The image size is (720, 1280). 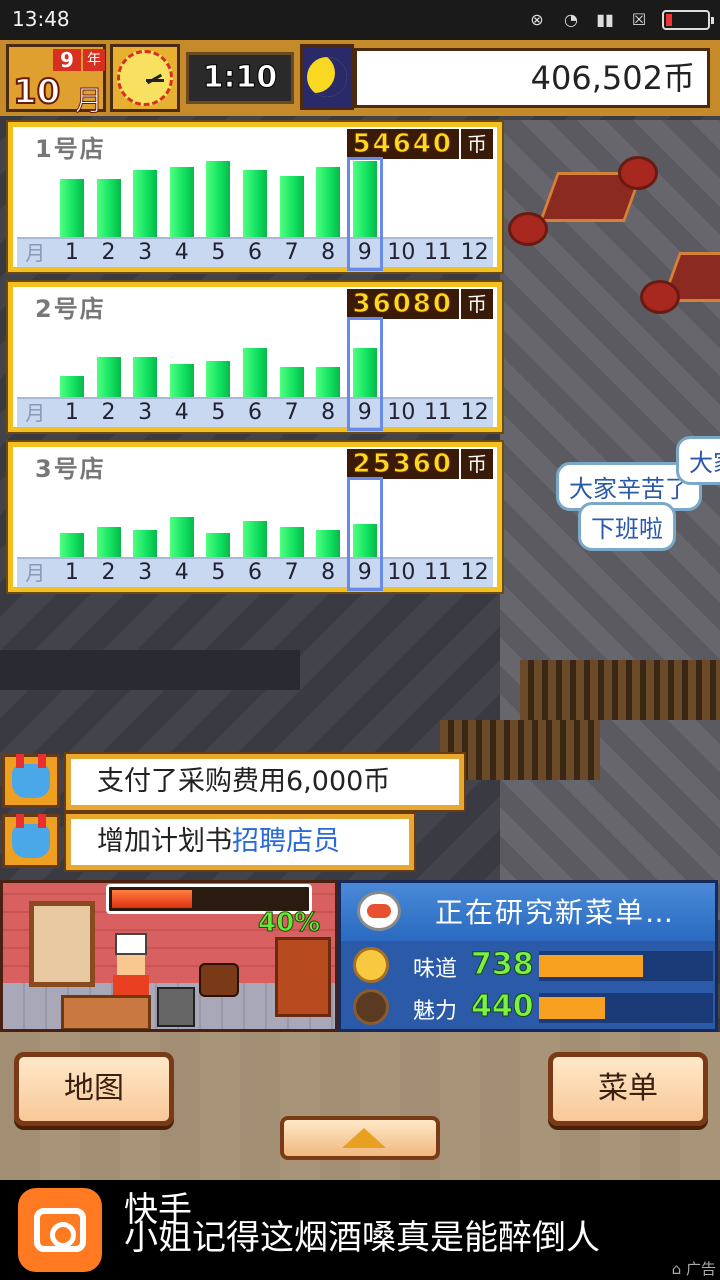 I want to click on alarm-icon: ◔, so click(x=571, y=19).